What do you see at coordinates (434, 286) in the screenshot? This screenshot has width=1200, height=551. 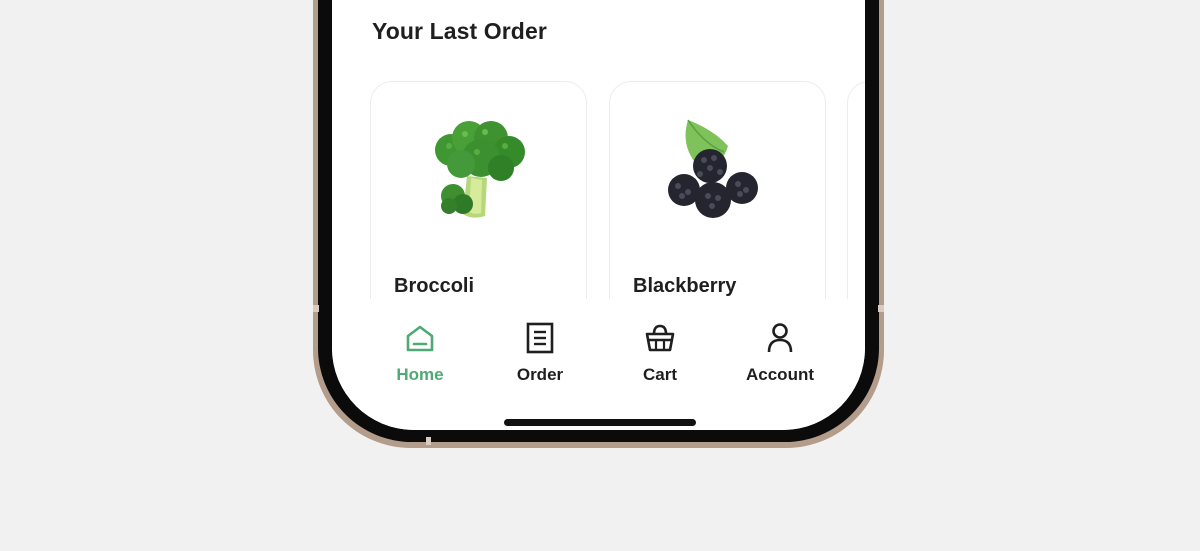 I see `order-card-label: Broccoli` at bounding box center [434, 286].